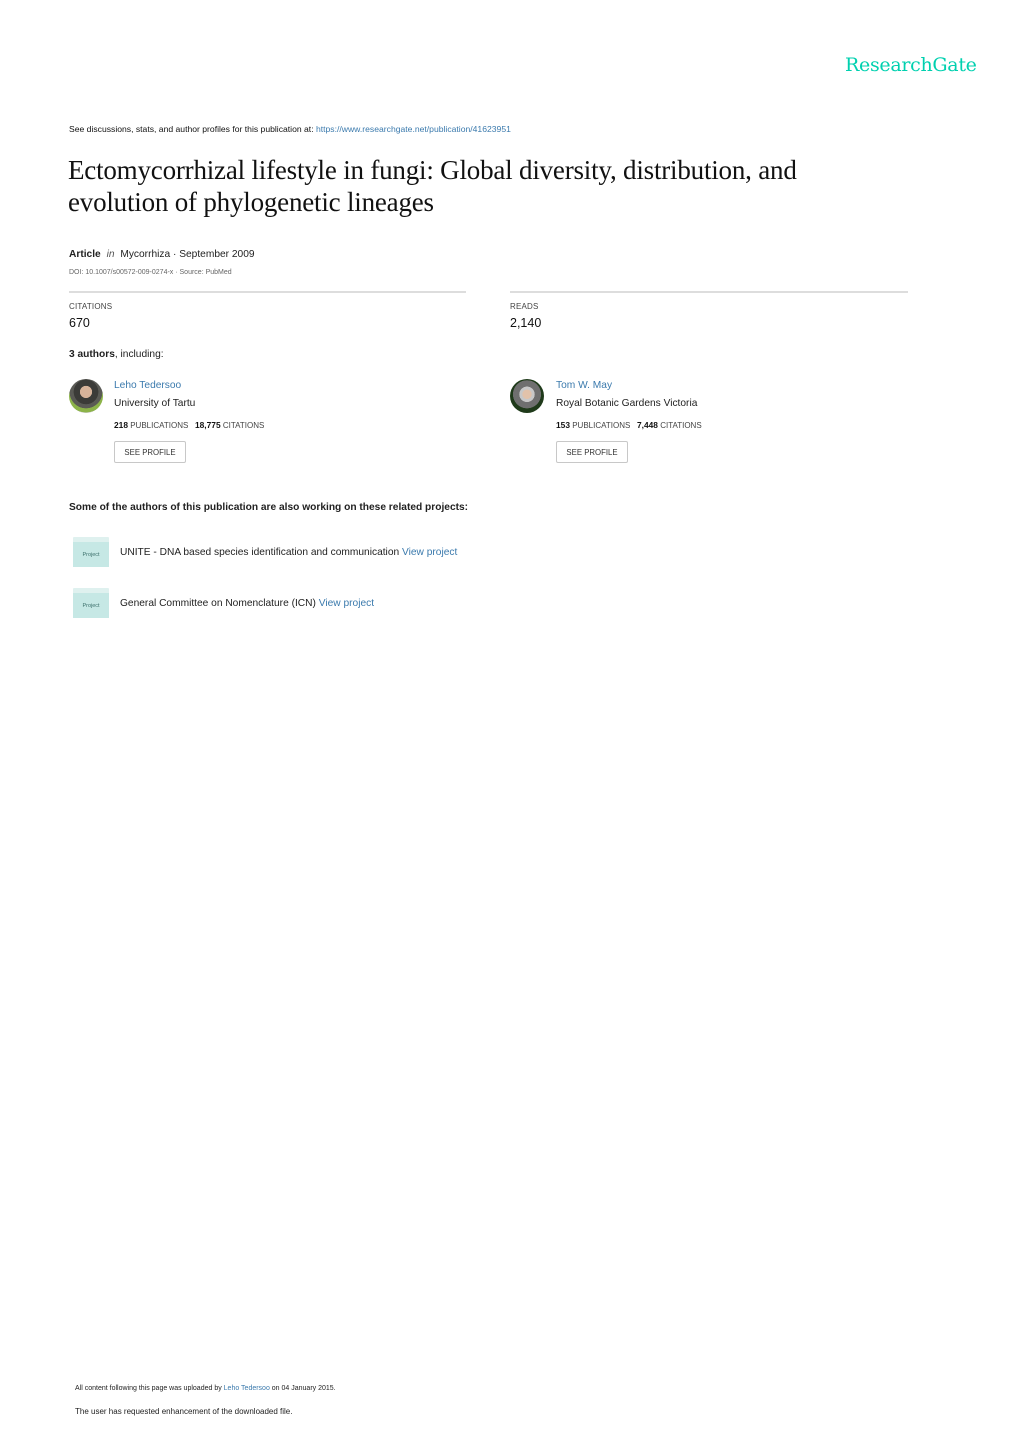 The image size is (1020, 1441). What do you see at coordinates (524, 306) in the screenshot?
I see `reads-label: READS` at bounding box center [524, 306].